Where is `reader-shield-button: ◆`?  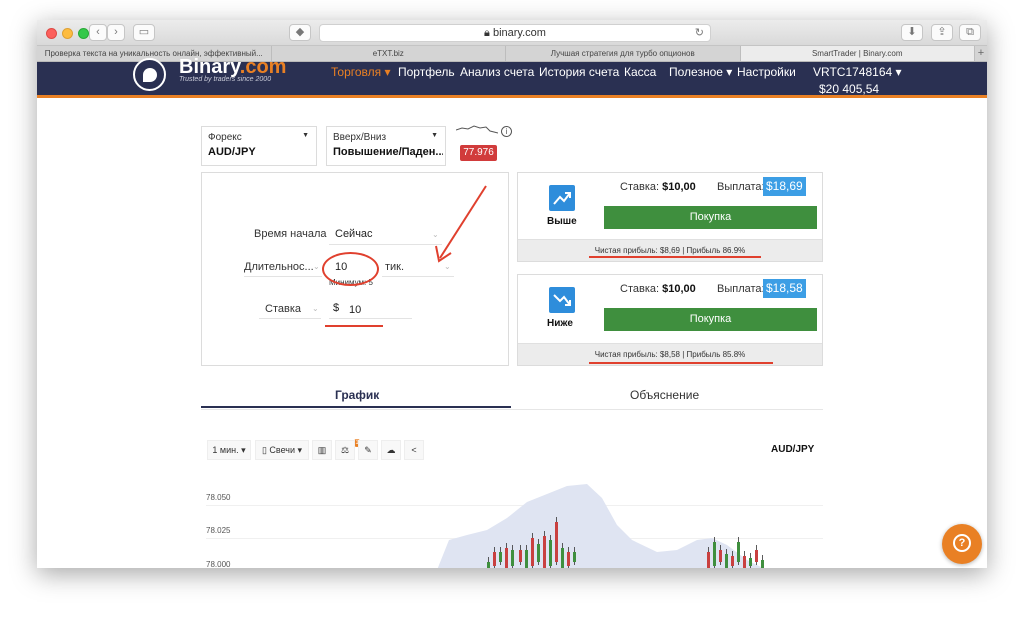 reader-shield-button: ◆ is located at coordinates (300, 32).